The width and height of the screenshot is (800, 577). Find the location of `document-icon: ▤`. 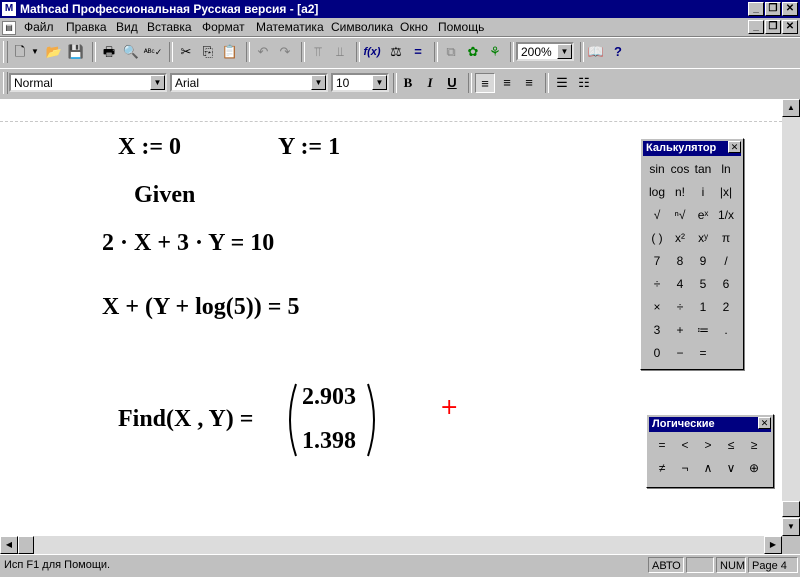

document-icon: ▤ is located at coordinates (9, 28).